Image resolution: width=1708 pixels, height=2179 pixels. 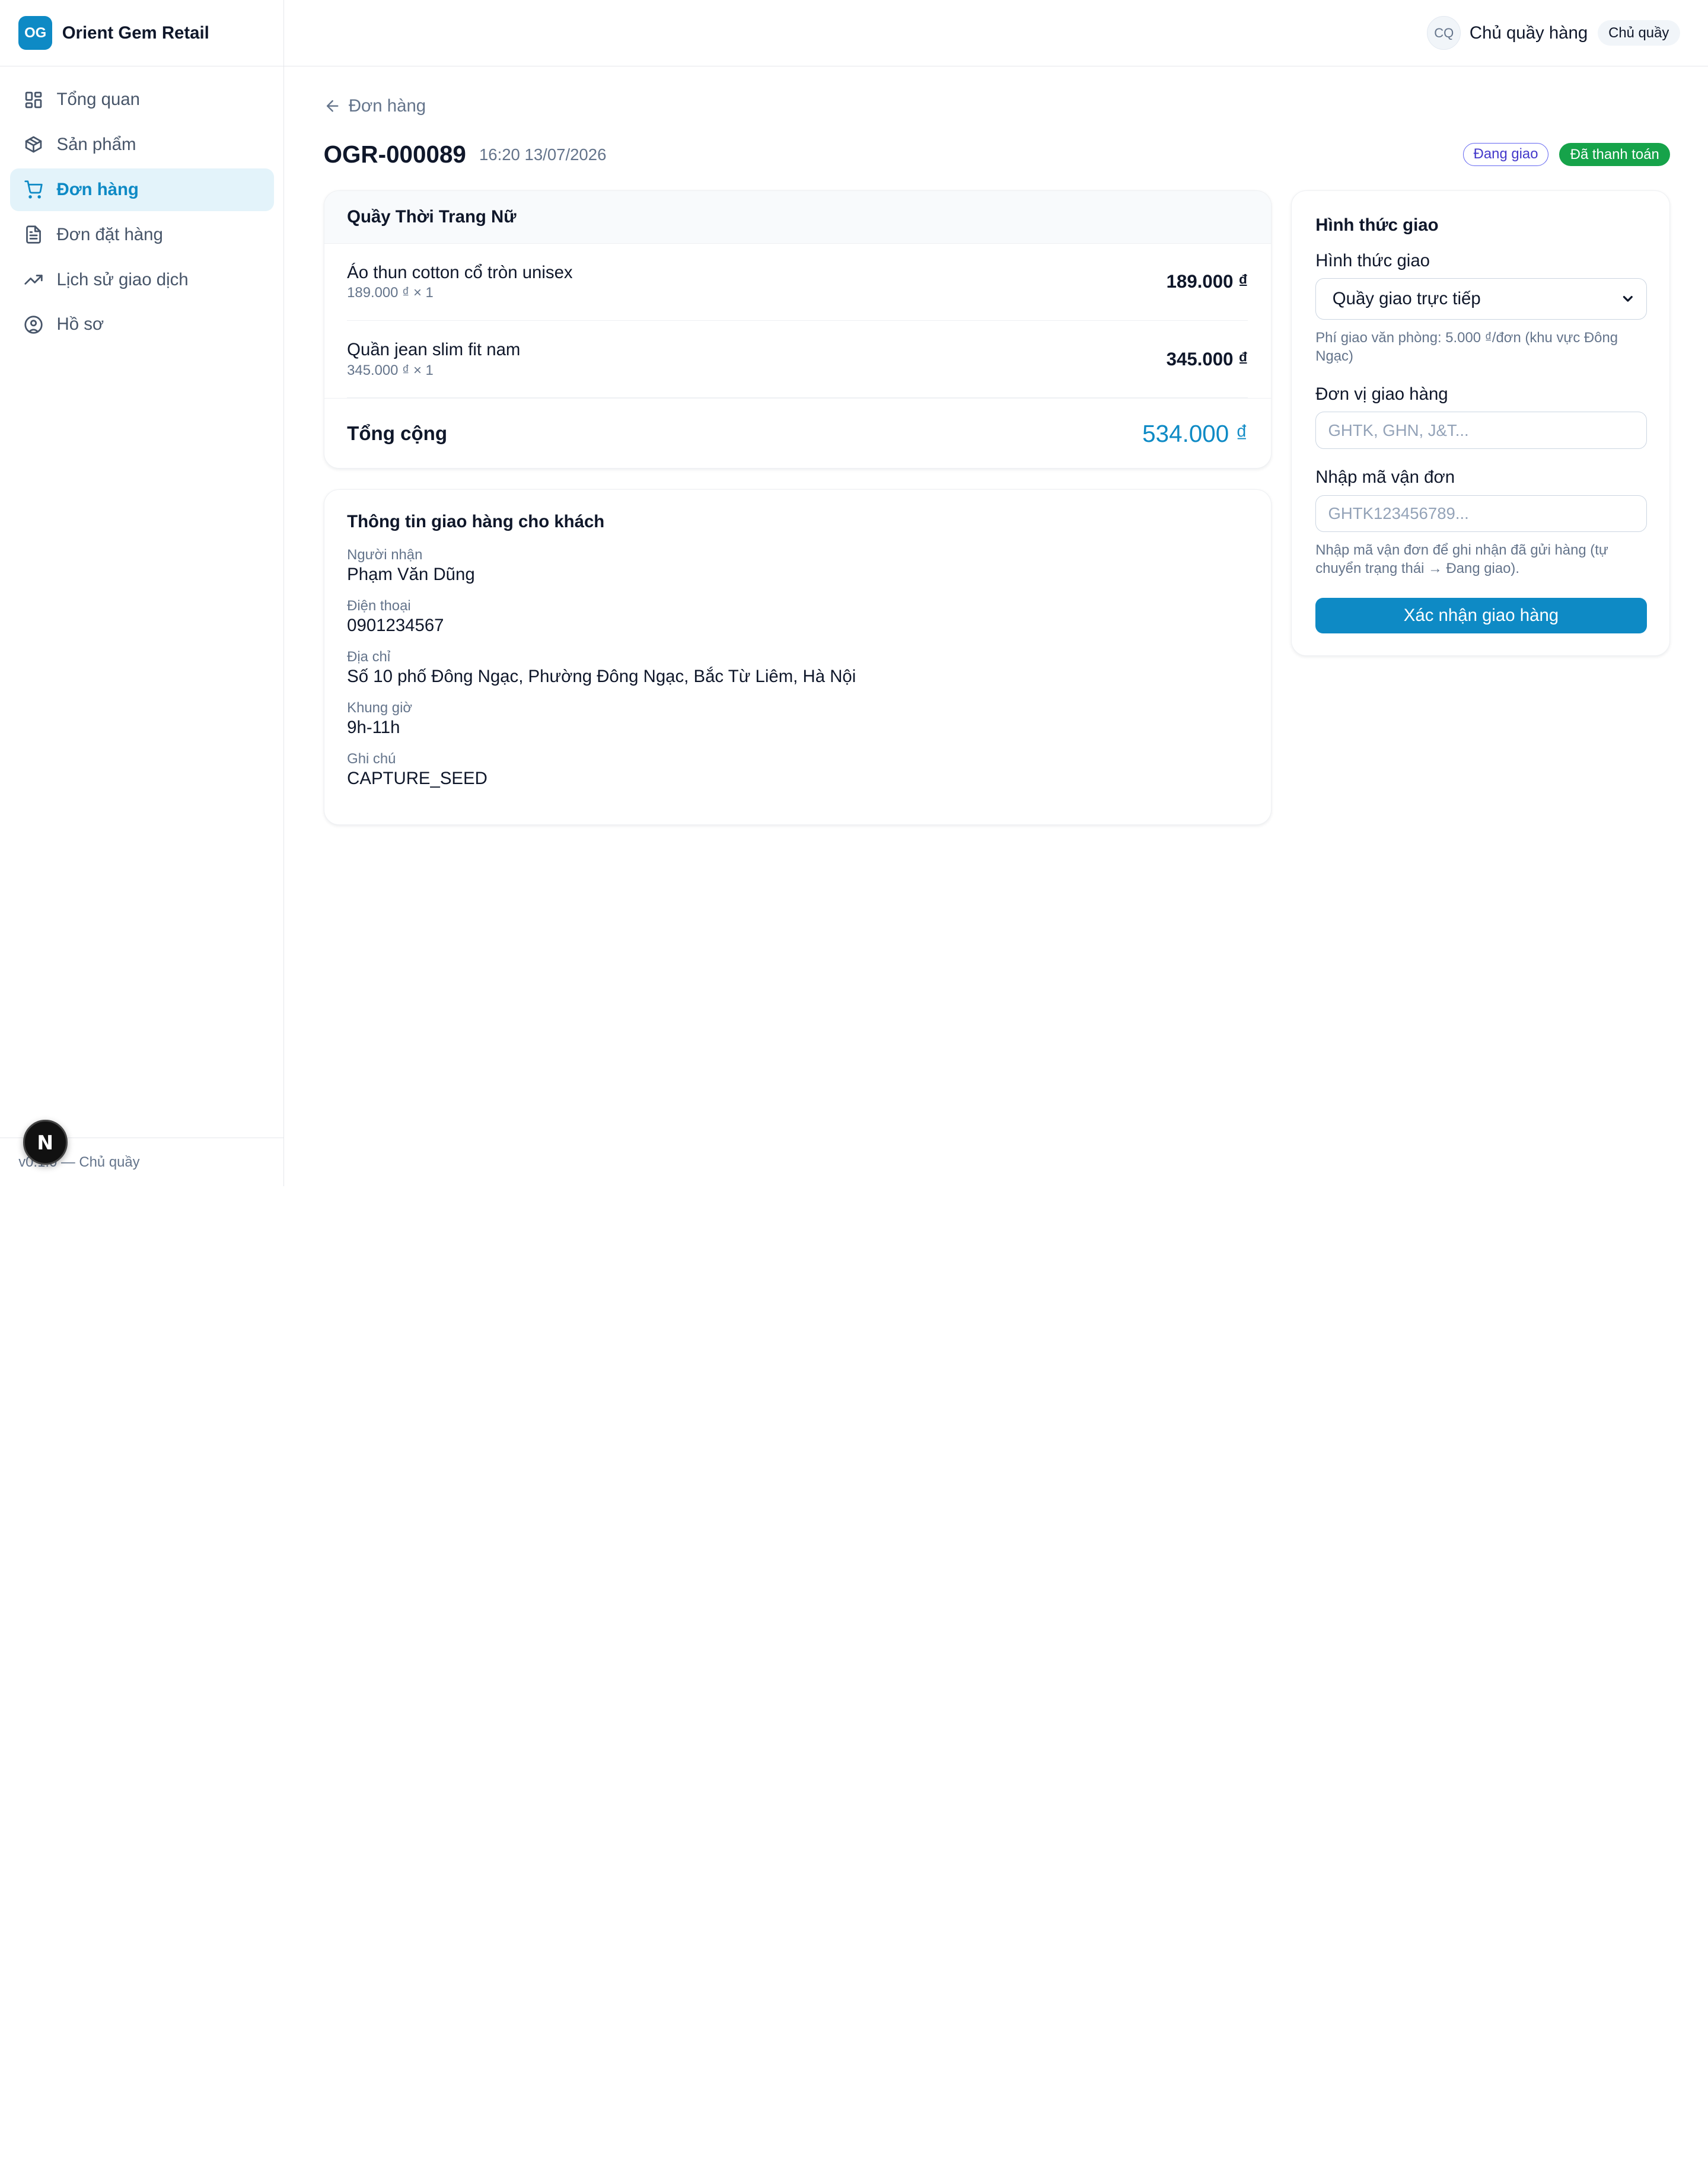 I want to click on item-price: 345.000 ₫, so click(x=1207, y=359).